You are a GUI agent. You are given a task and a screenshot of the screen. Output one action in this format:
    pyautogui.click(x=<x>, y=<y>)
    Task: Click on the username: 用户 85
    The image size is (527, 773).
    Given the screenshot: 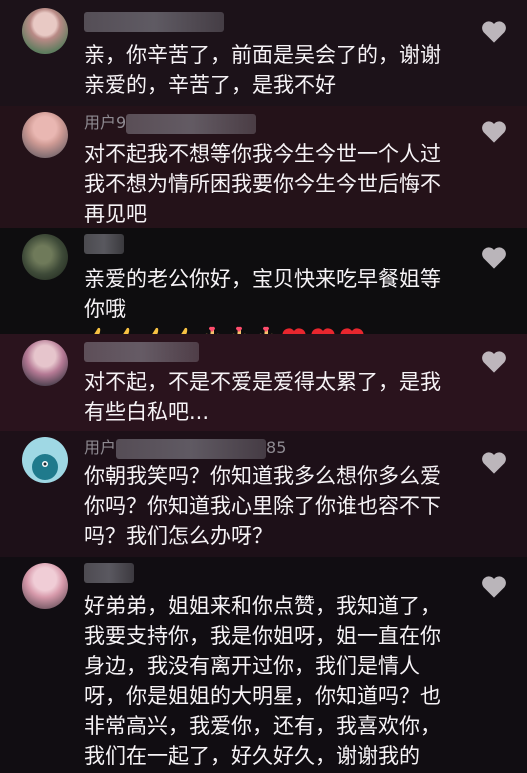 What is the action you would take?
    pyautogui.click(x=185, y=448)
    